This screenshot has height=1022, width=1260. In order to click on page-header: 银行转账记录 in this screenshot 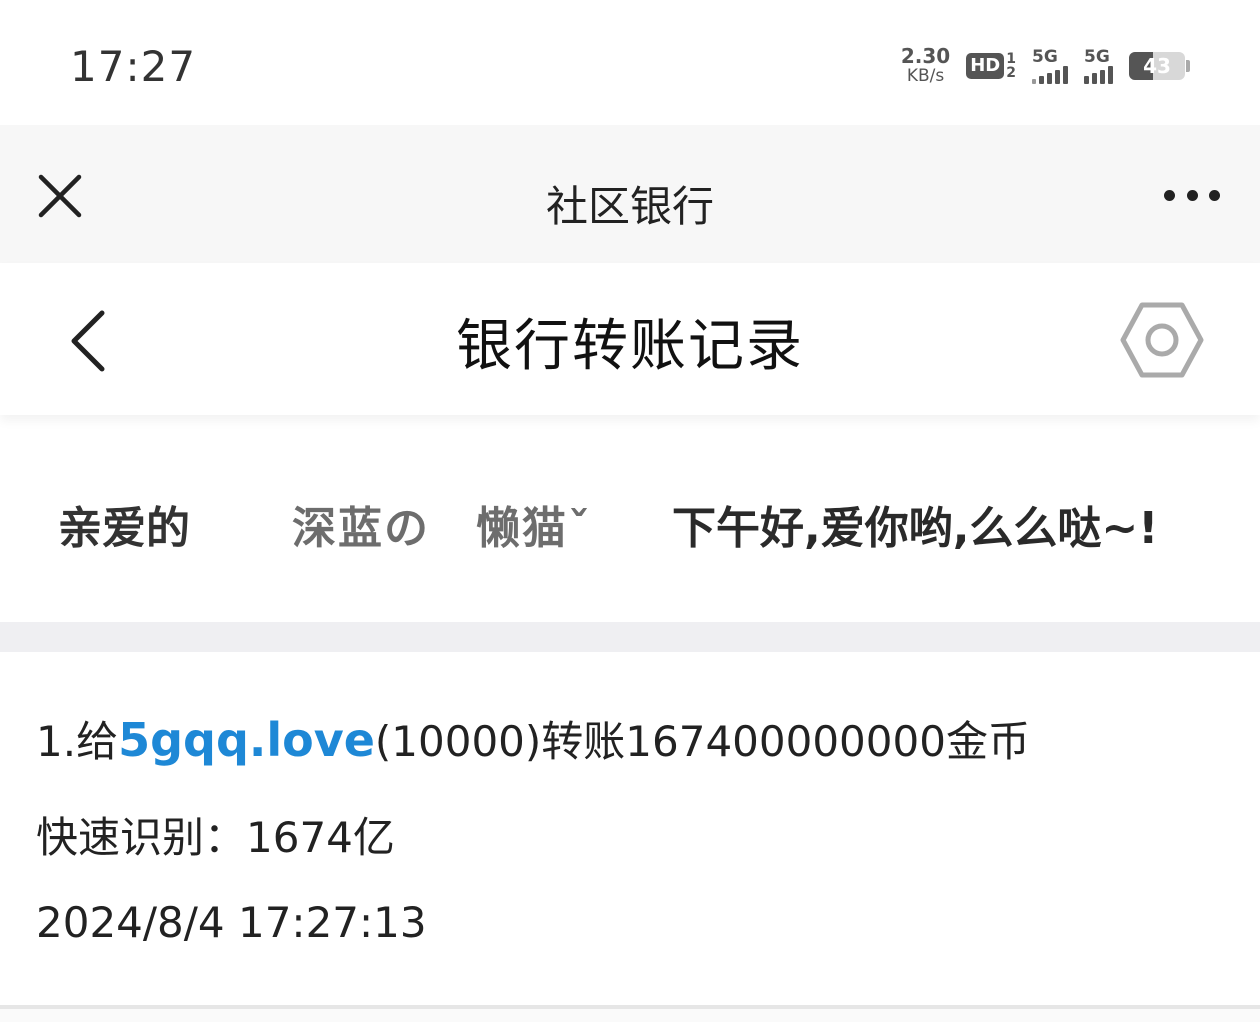, I will do `click(630, 339)`.